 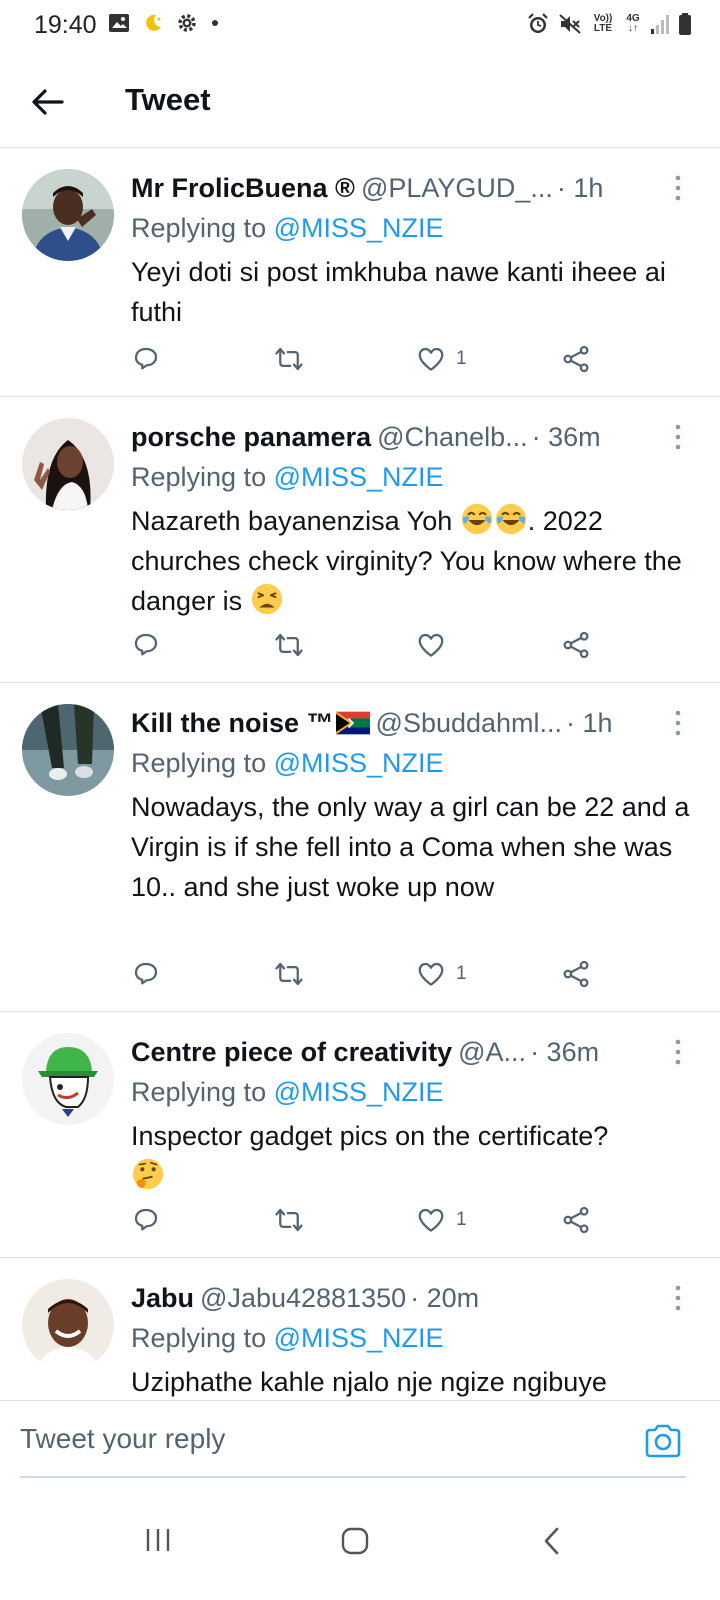 I want to click on camera-icon, so click(x=663, y=1441).